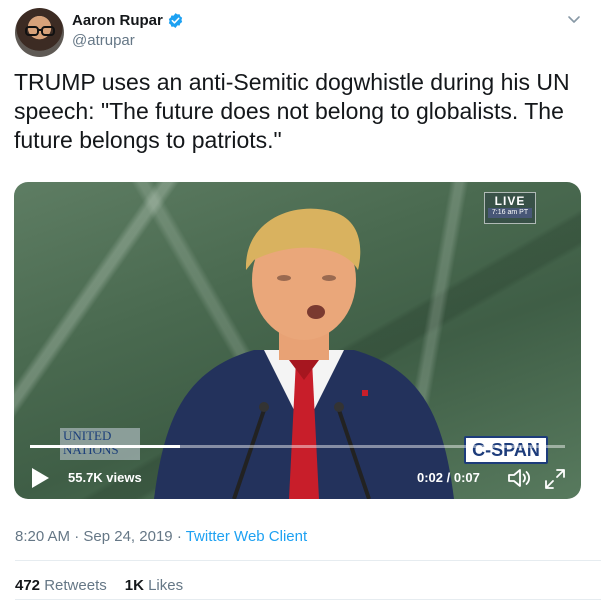 The height and width of the screenshot is (600, 601). Describe the element at coordinates (519, 478) in the screenshot. I see `volume-icon` at that location.